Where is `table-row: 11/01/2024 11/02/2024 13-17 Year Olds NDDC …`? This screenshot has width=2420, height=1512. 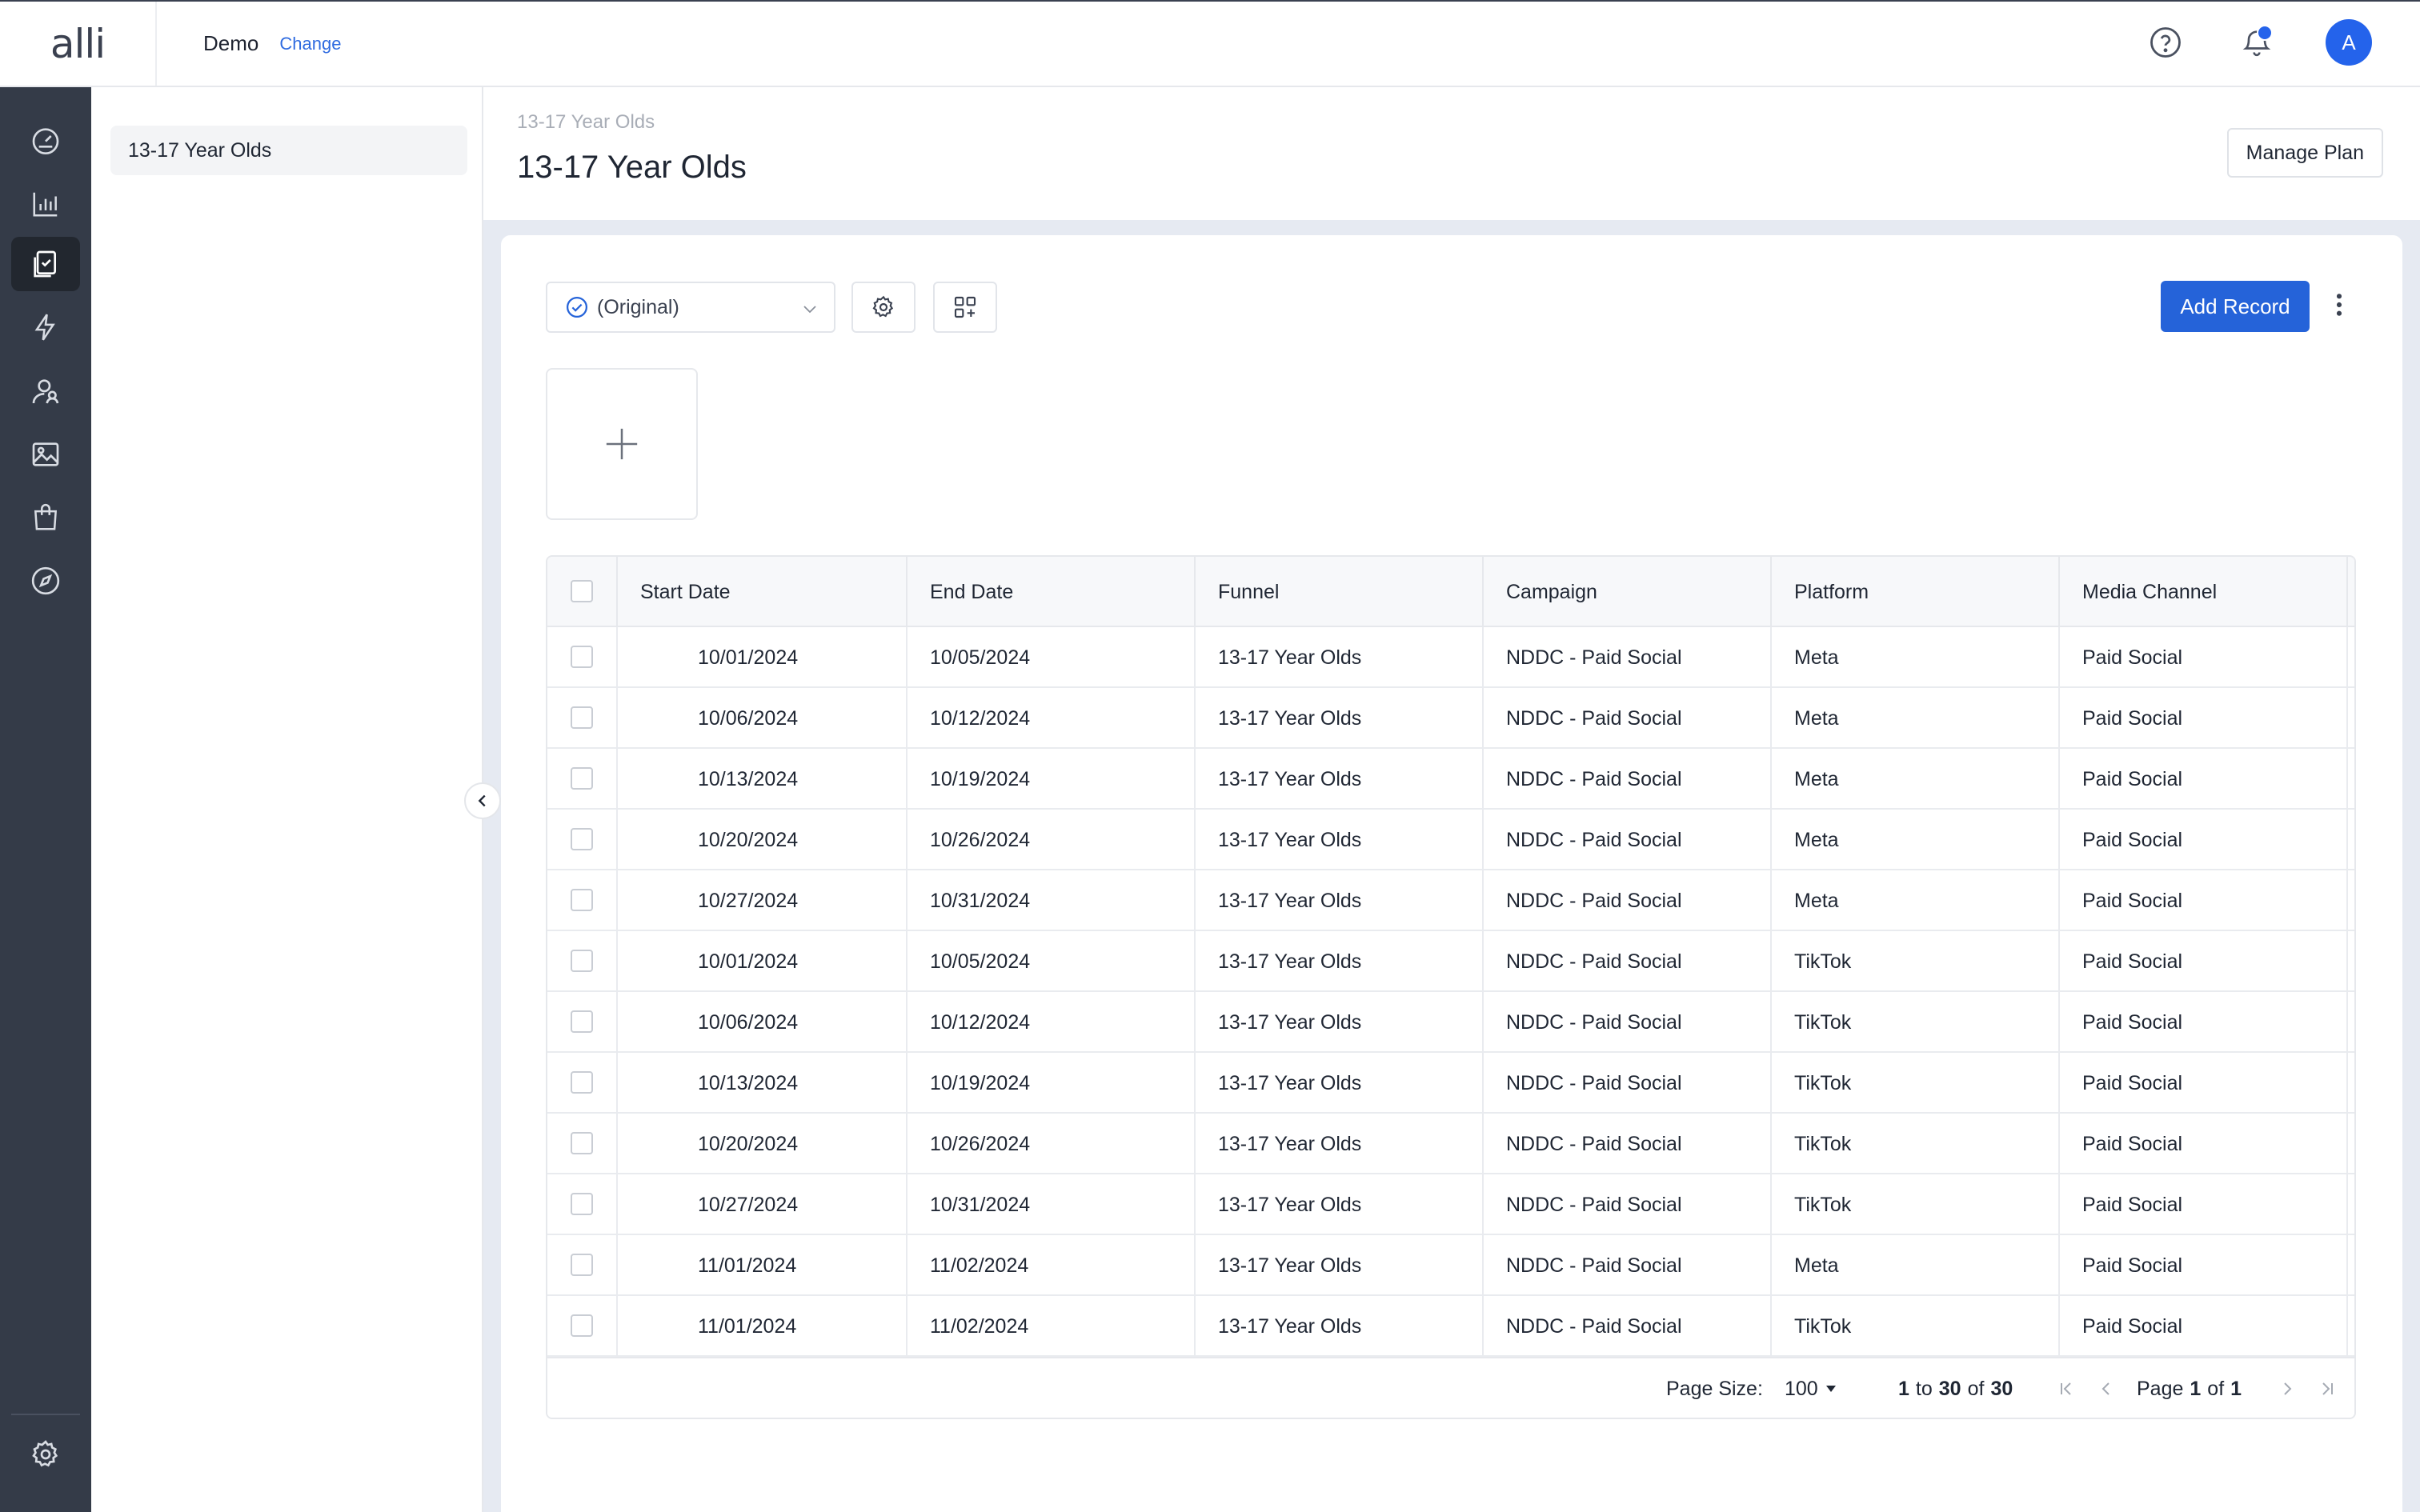
table-row: 11/01/2024 11/02/2024 13-17 Year Olds NDDC … is located at coordinates (1450, 1326).